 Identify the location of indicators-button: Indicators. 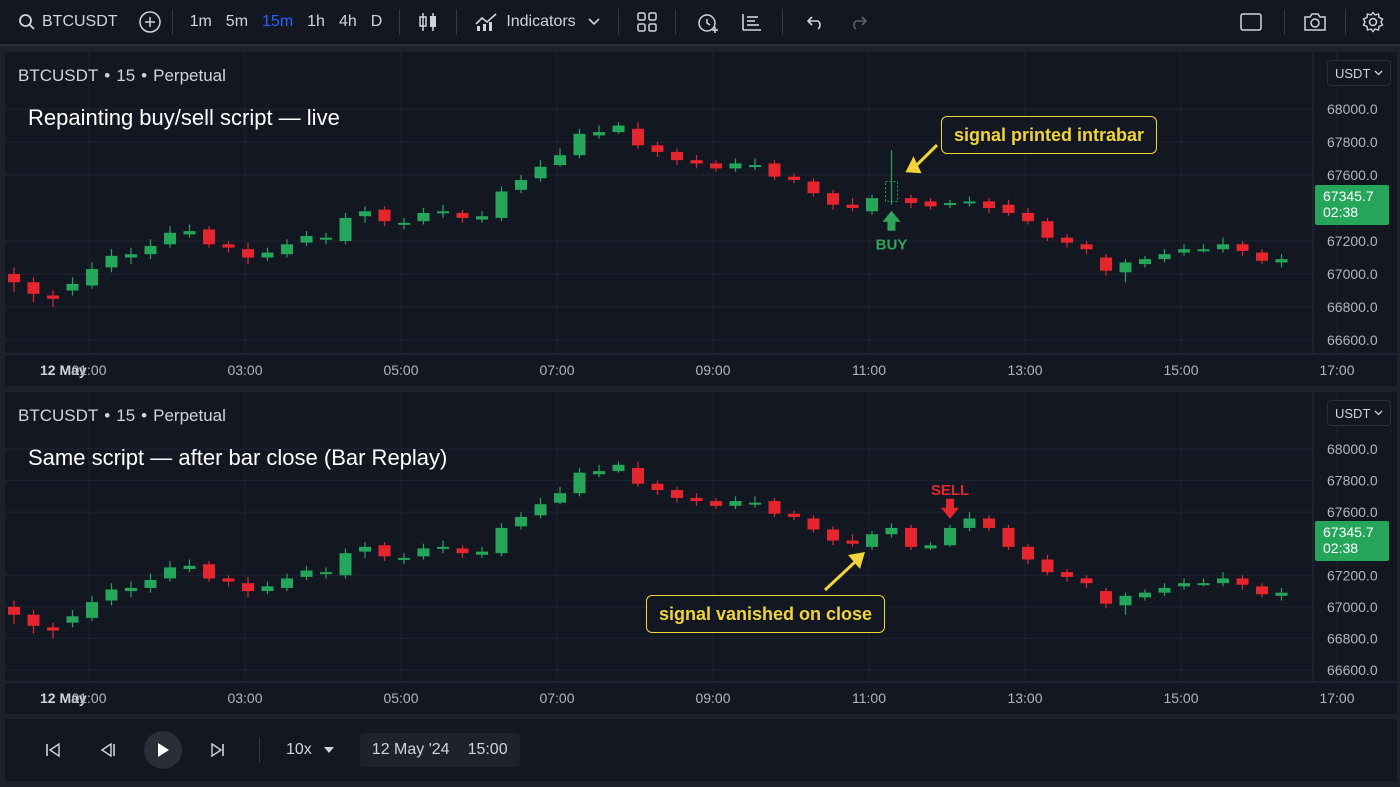
(537, 22).